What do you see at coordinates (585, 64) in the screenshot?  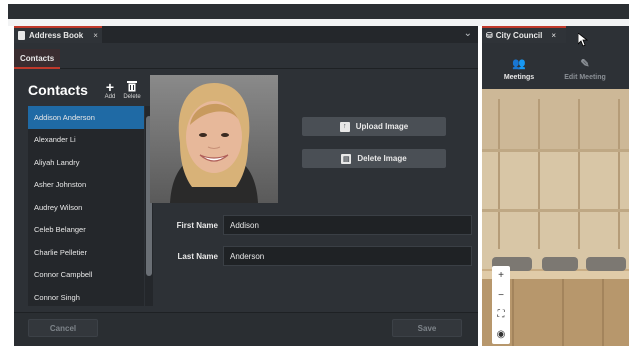 I see `pencil-icon: ✎` at bounding box center [585, 64].